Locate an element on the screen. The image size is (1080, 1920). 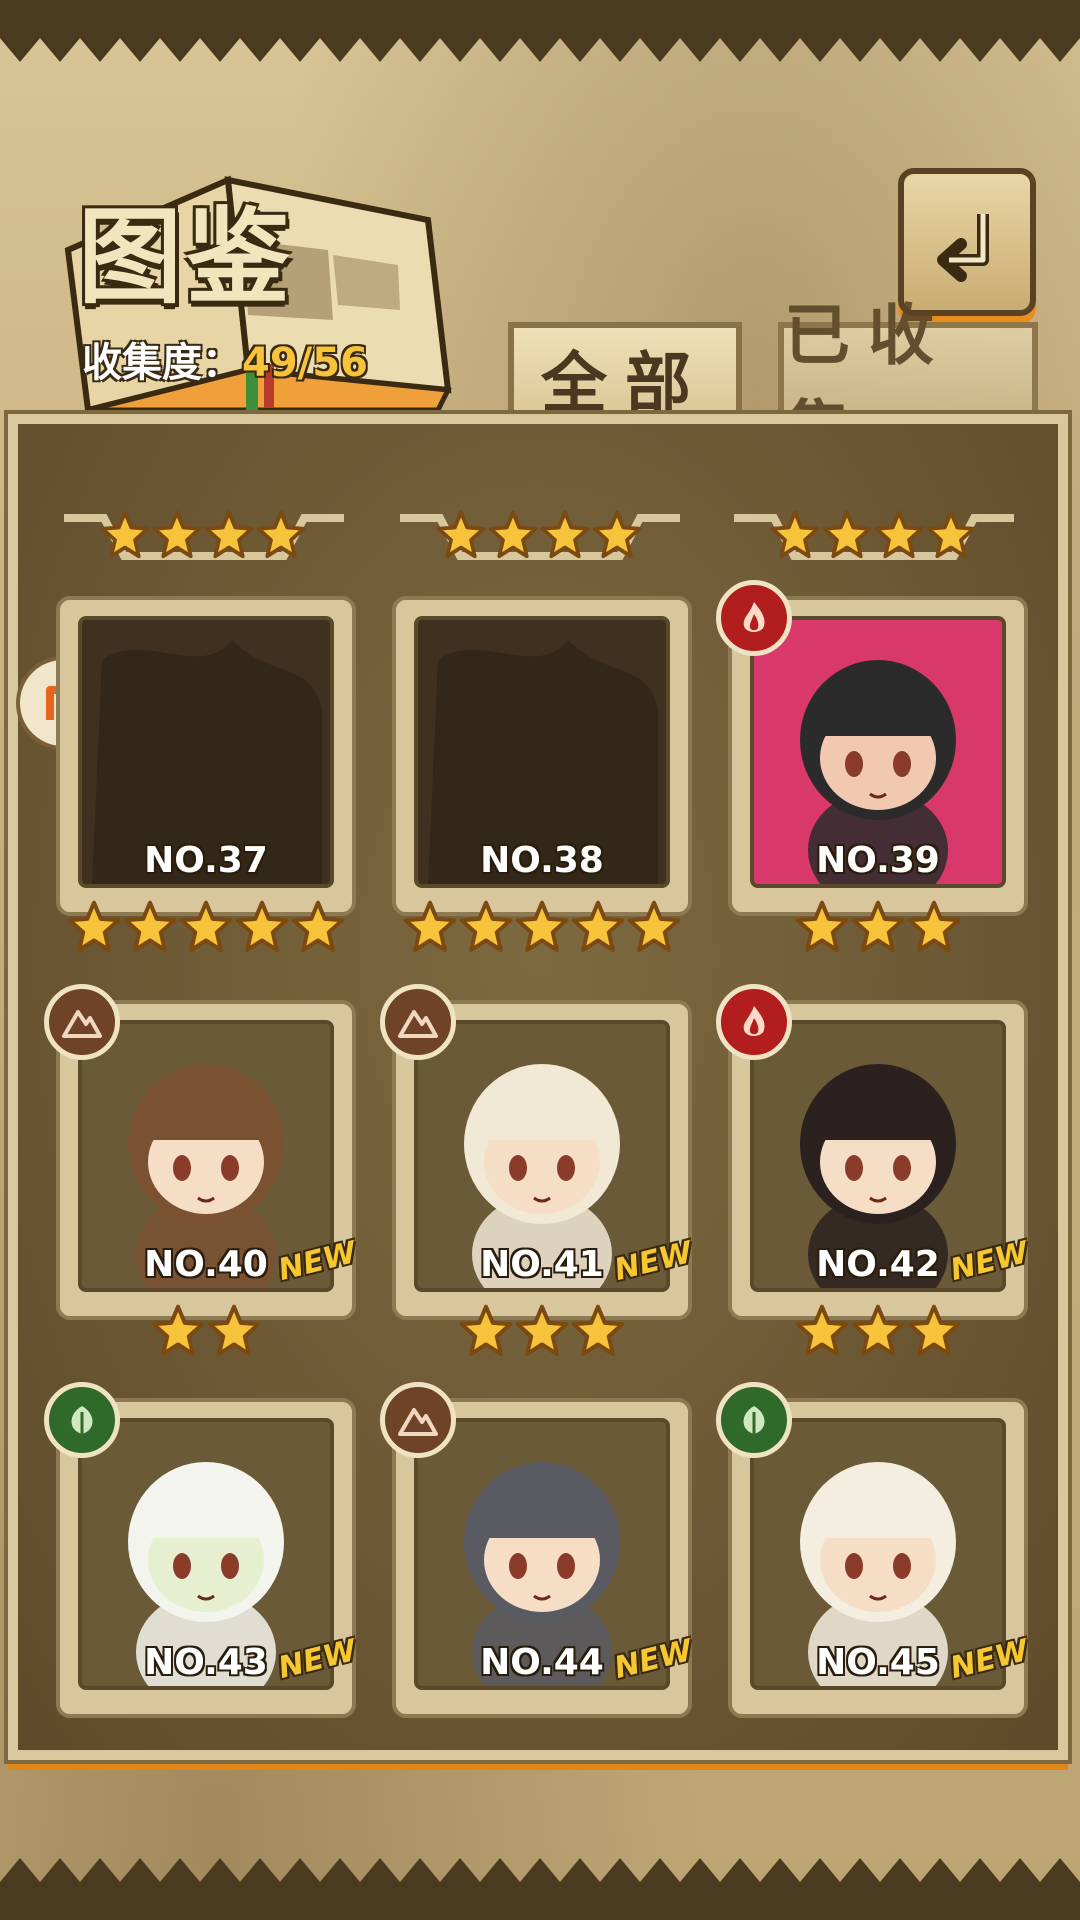
card-number: NO.39 is located at coordinates (878, 860).